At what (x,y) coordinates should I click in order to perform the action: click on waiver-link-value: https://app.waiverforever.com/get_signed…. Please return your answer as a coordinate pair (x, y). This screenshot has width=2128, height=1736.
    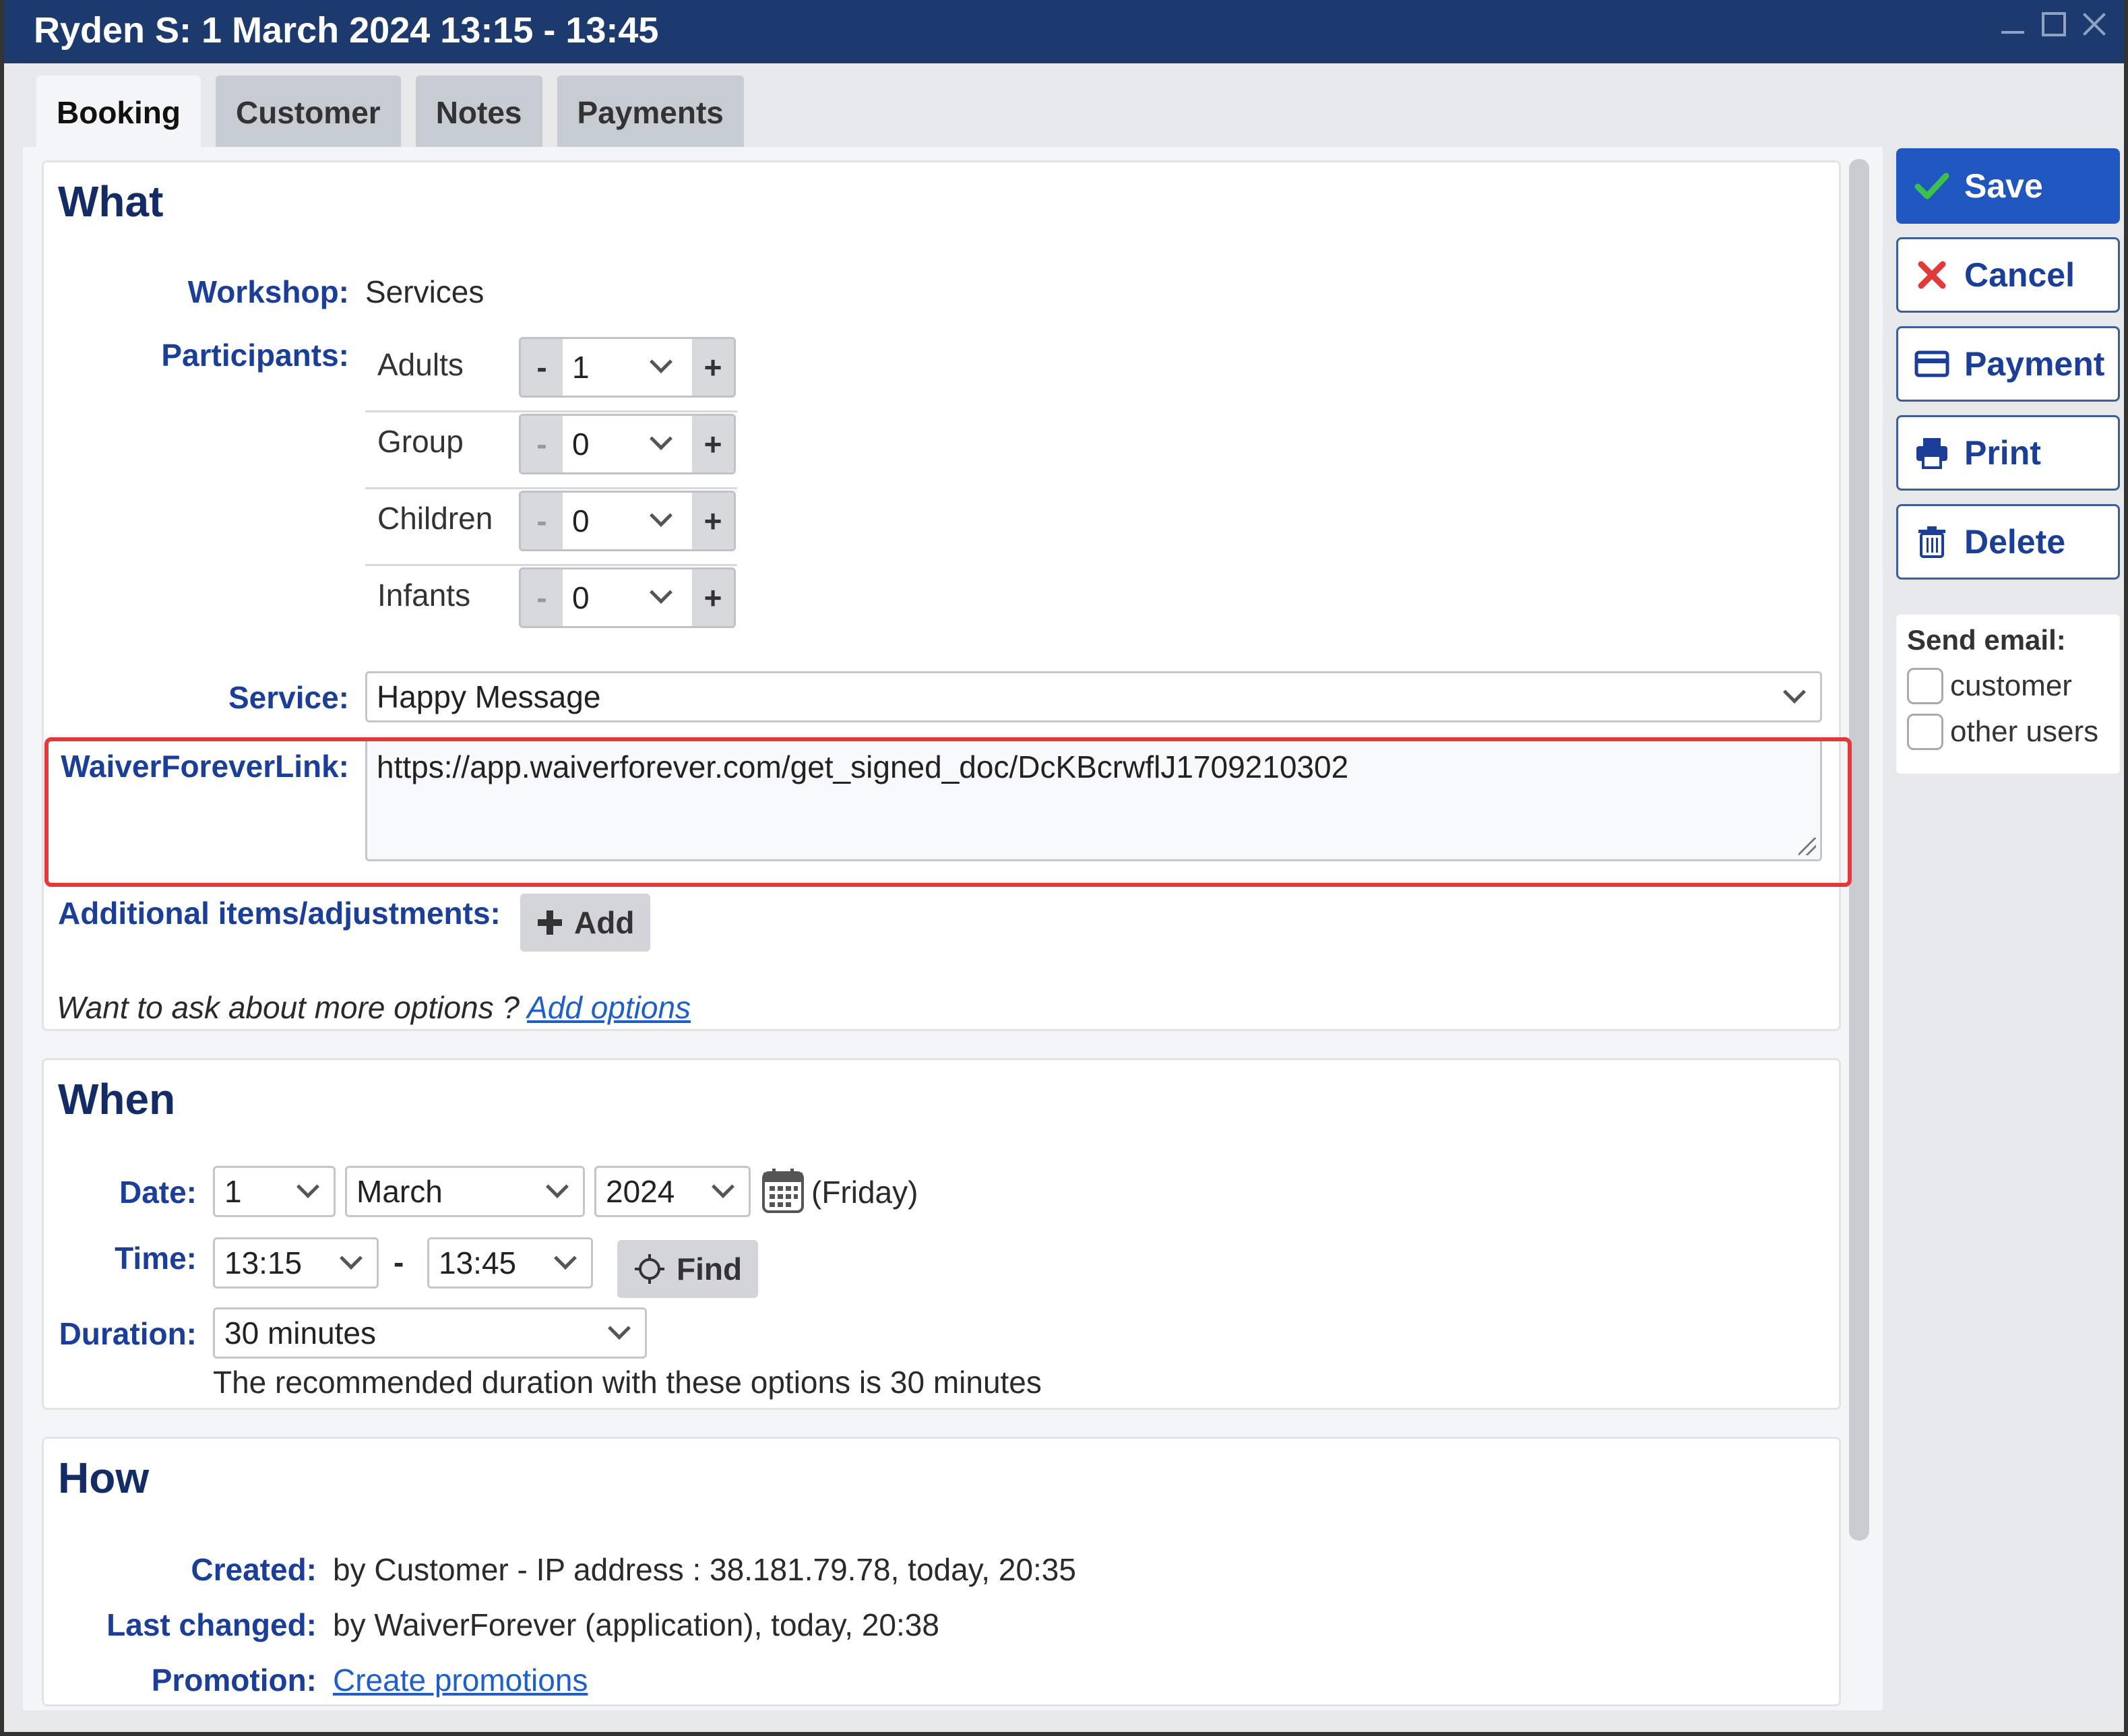
    Looking at the image, I should click on (863, 767).